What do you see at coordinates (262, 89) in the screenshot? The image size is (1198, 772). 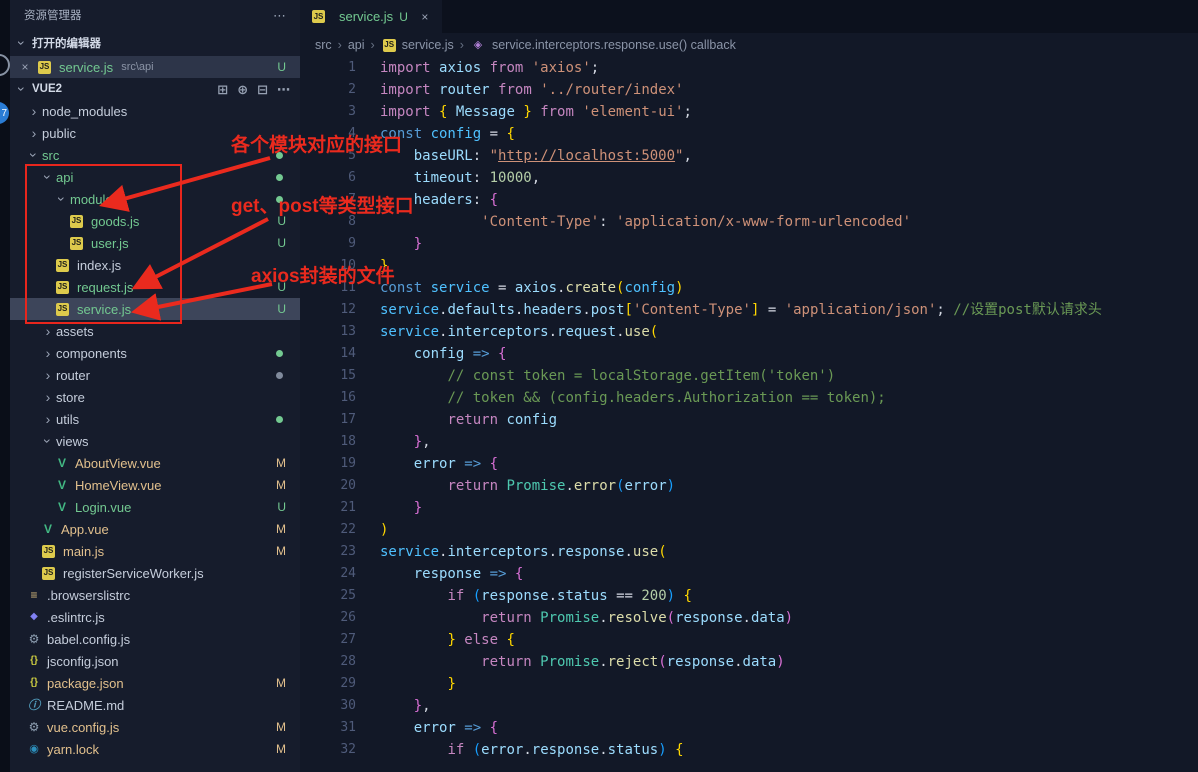 I see `collapse-folders-icon: ⊟` at bounding box center [262, 89].